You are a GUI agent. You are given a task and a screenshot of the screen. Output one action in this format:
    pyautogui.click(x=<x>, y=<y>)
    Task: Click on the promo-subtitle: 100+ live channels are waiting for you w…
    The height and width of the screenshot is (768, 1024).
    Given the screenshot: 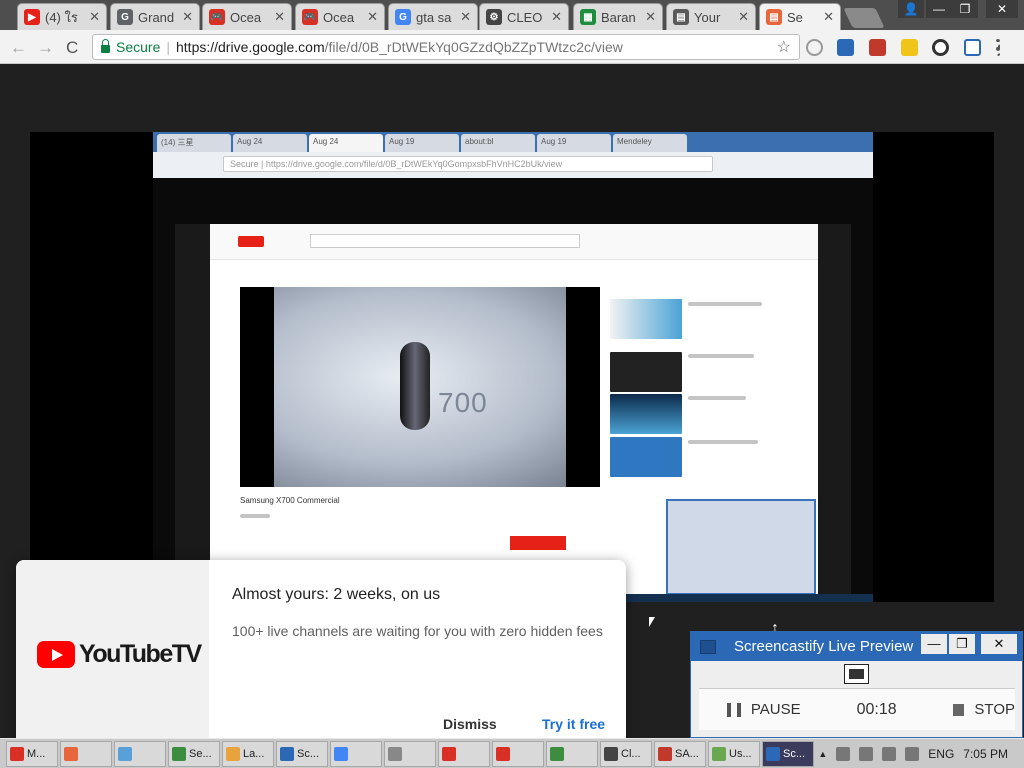 What is the action you would take?
    pyautogui.click(x=417, y=631)
    